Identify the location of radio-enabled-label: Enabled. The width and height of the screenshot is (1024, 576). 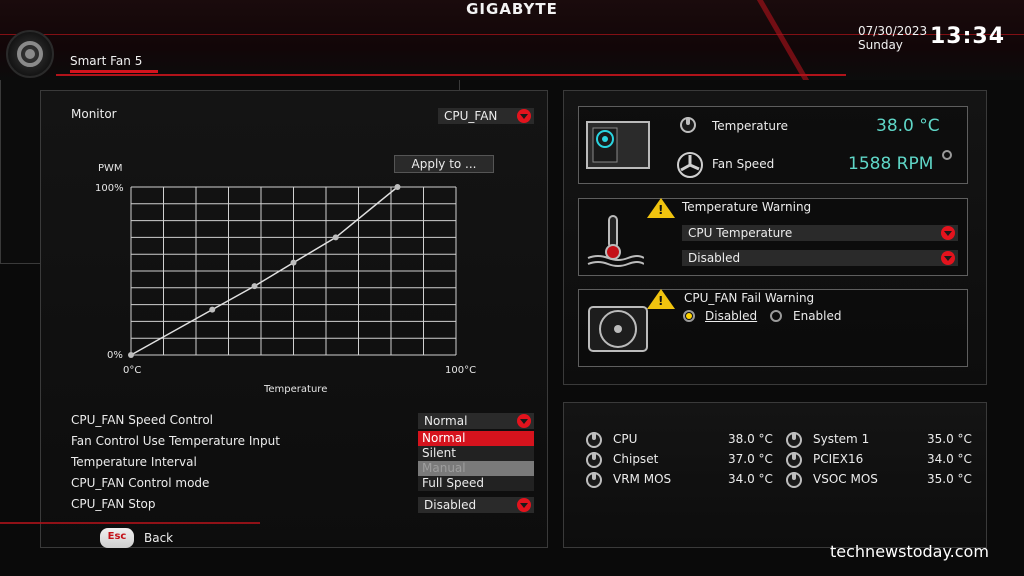
(817, 316).